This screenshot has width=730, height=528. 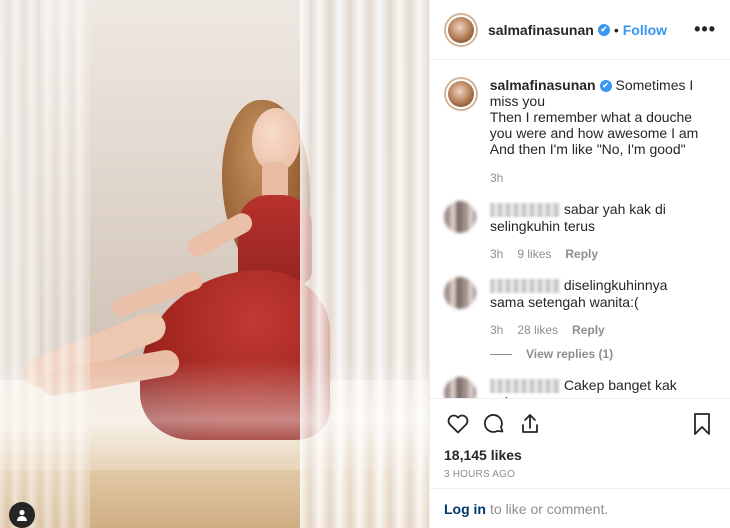 What do you see at coordinates (603, 254) in the screenshot?
I see `comment-meta: 3h 9 likes Reply` at bounding box center [603, 254].